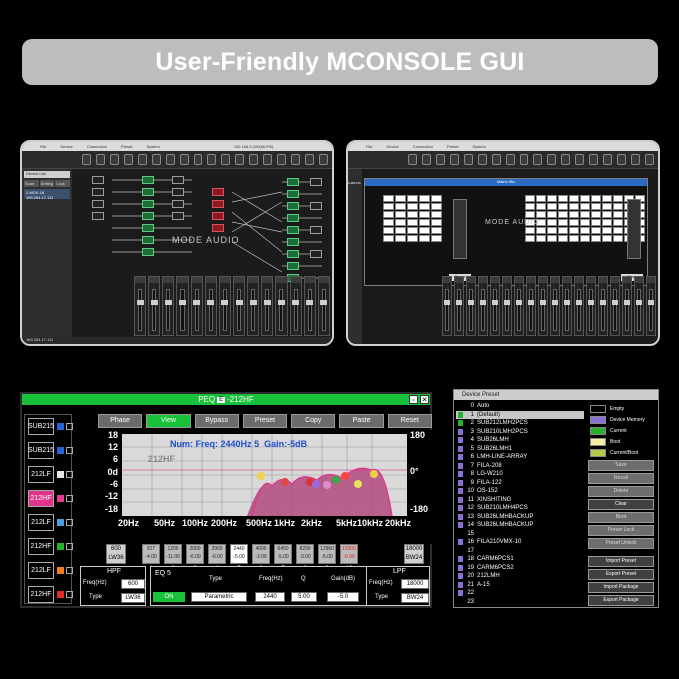 This screenshot has width=679, height=679. Describe the element at coordinates (43, 146) in the screenshot. I see `menu-file: File` at that location.